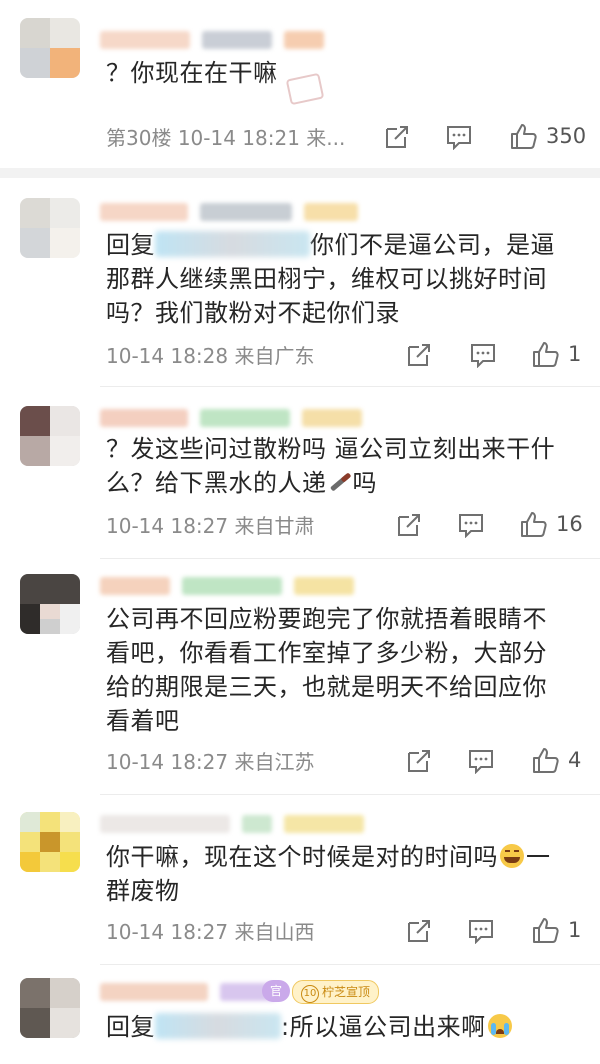  What do you see at coordinates (512, 856) in the screenshot?
I see `laughing-emoji-icon` at bounding box center [512, 856].